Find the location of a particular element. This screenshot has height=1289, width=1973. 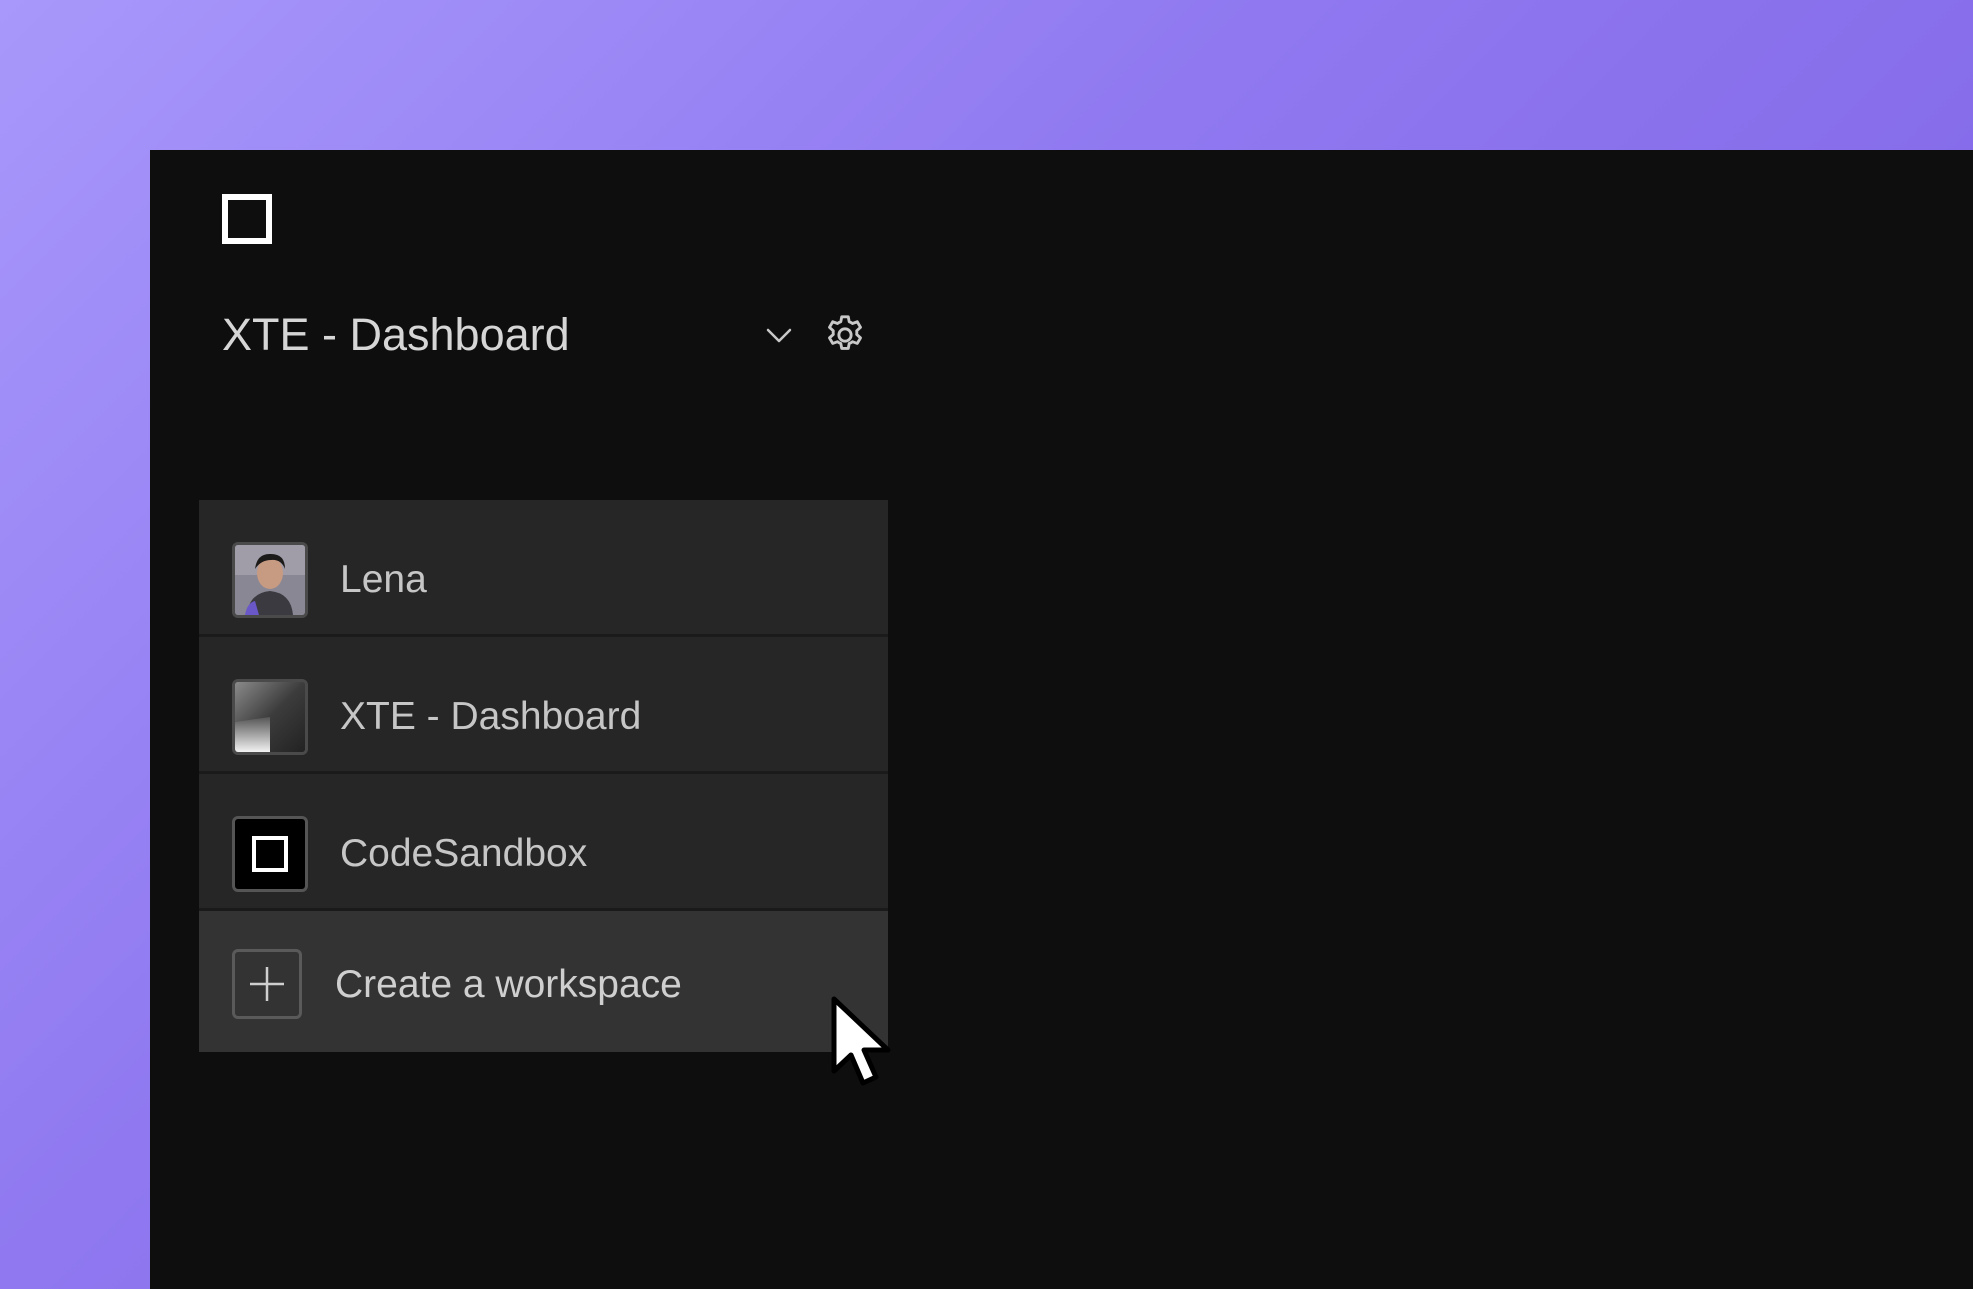

workspace-switcher: XTE - Dashboard is located at coordinates (547, 335).